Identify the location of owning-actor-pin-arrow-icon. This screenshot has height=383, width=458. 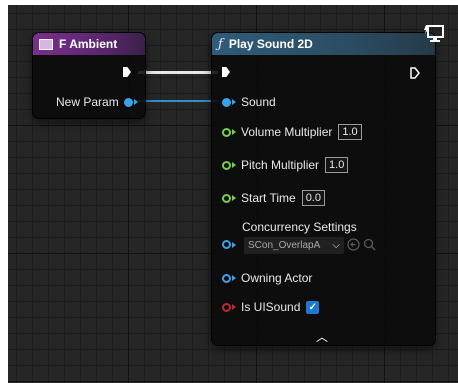
(234, 278).